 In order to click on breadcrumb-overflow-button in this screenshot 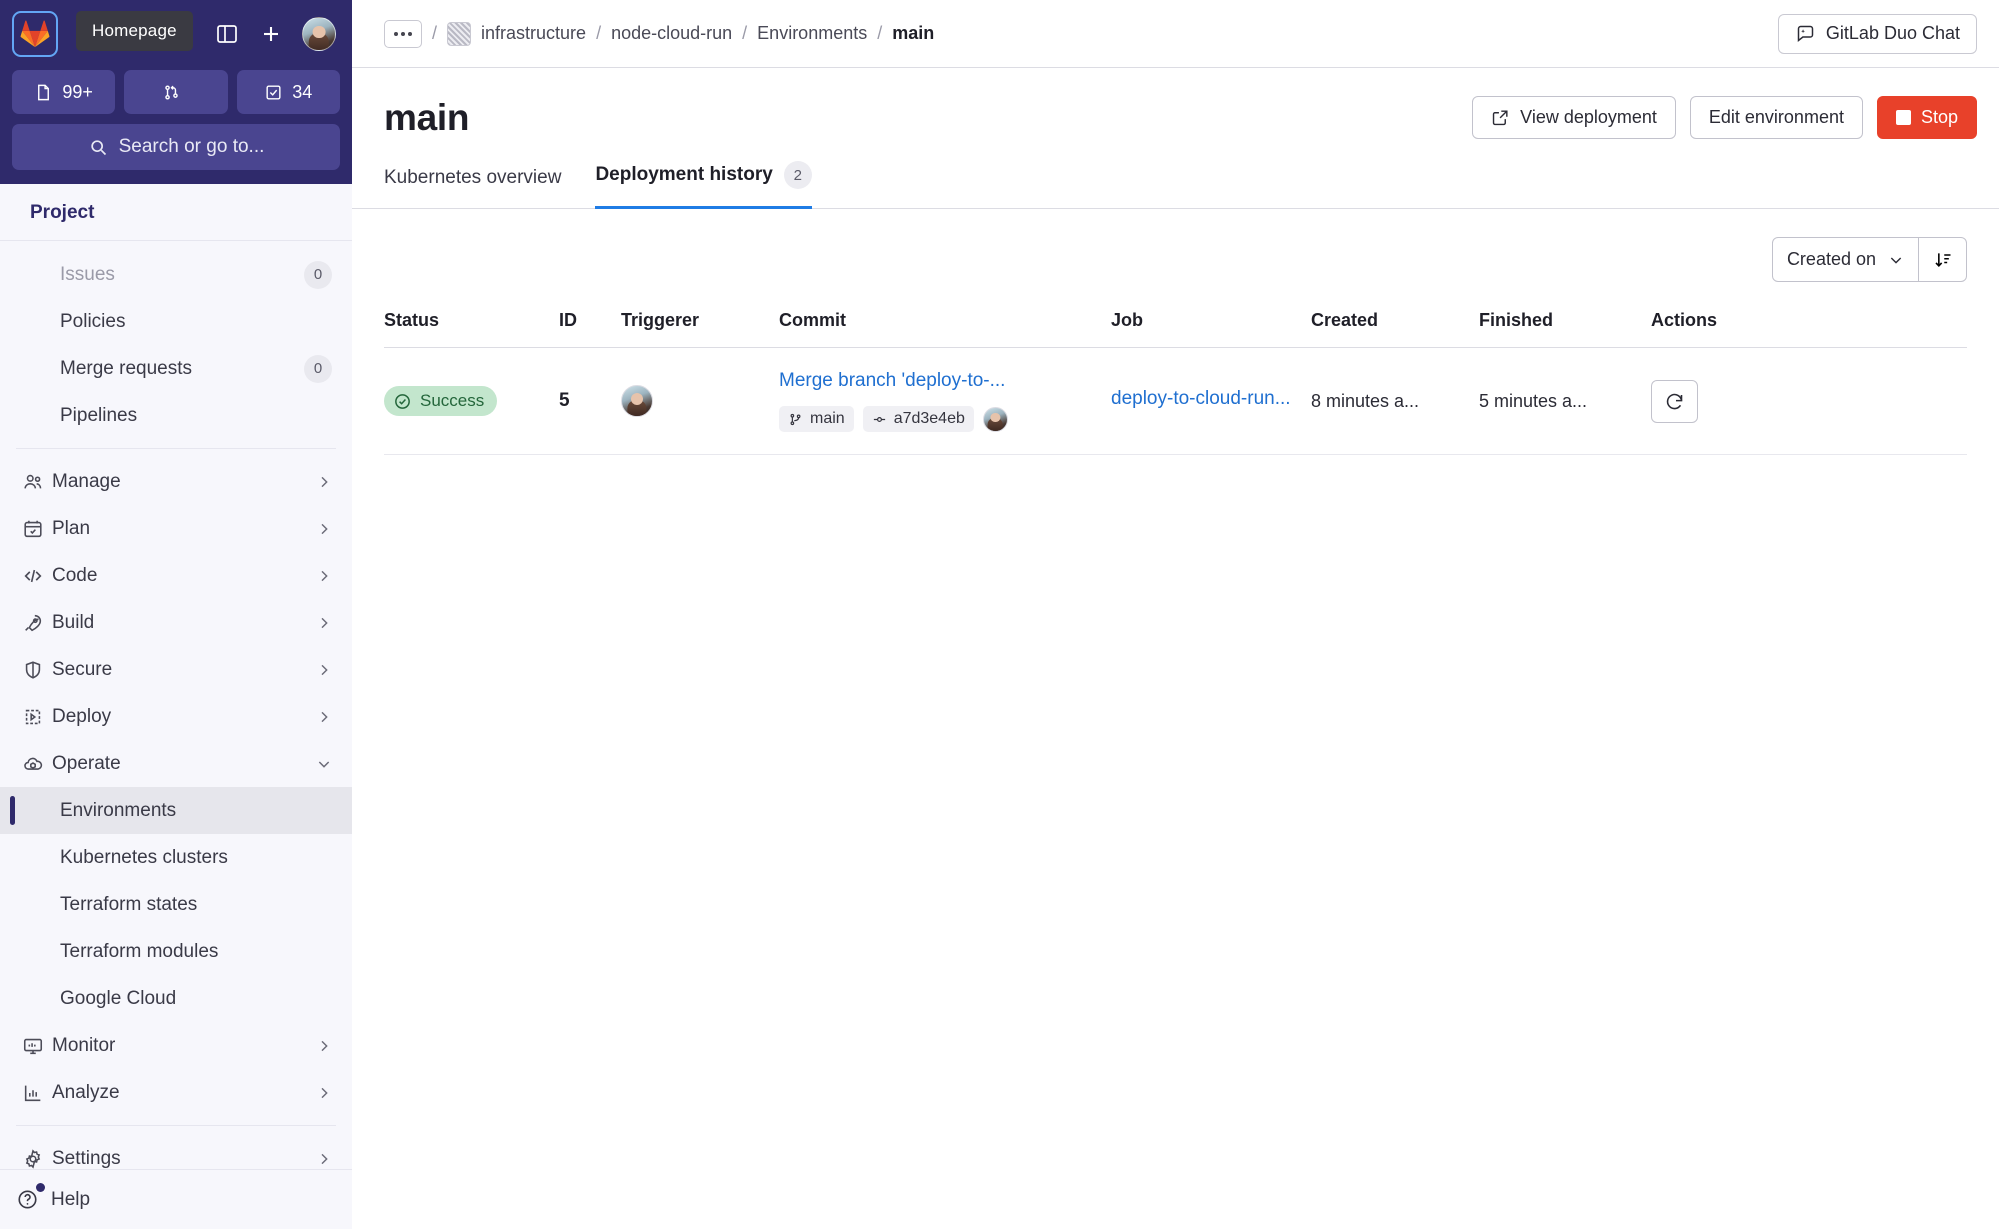, I will do `click(403, 33)`.